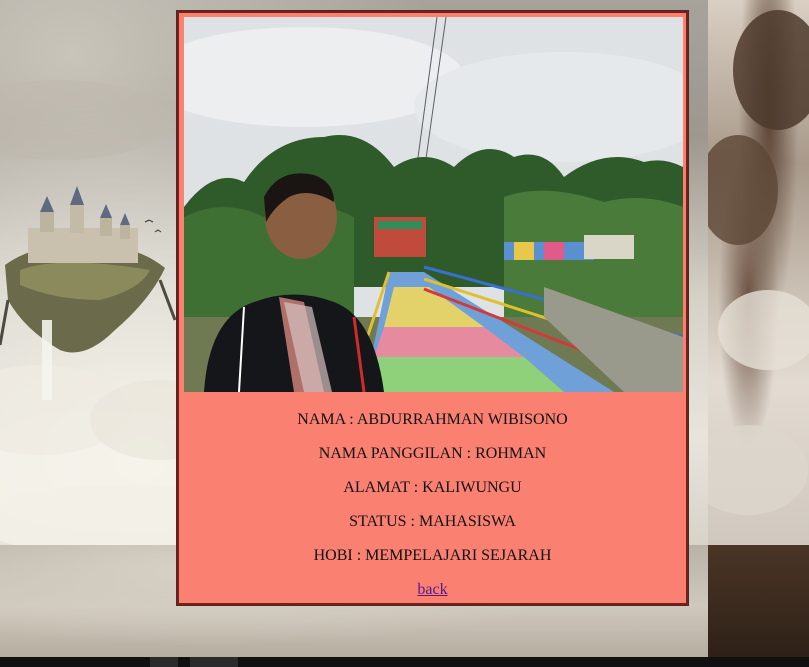  What do you see at coordinates (758, 606) in the screenshot?
I see `background-dark-lower` at bounding box center [758, 606].